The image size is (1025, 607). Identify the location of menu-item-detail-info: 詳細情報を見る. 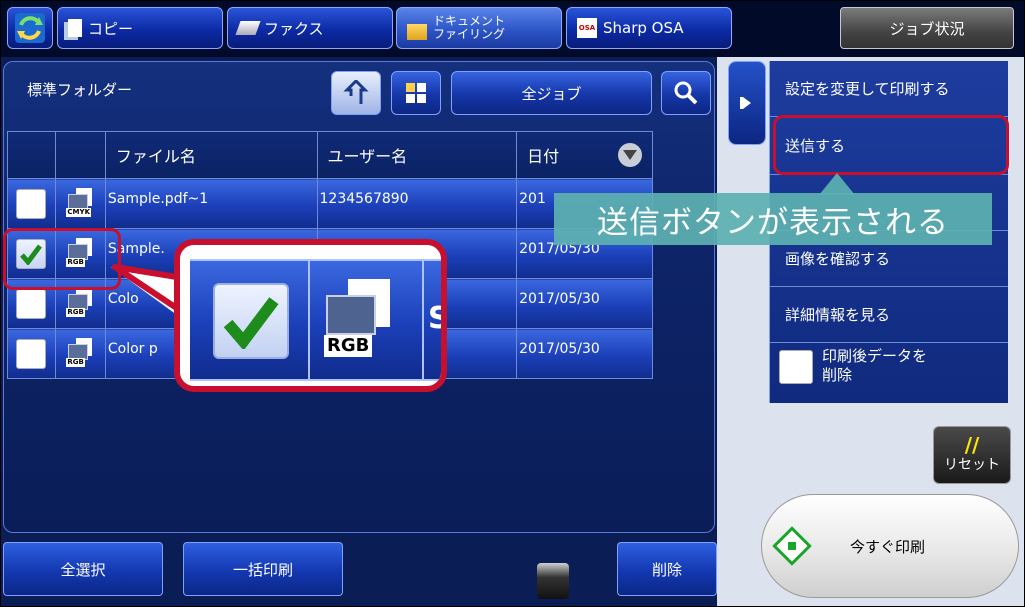
(889, 315).